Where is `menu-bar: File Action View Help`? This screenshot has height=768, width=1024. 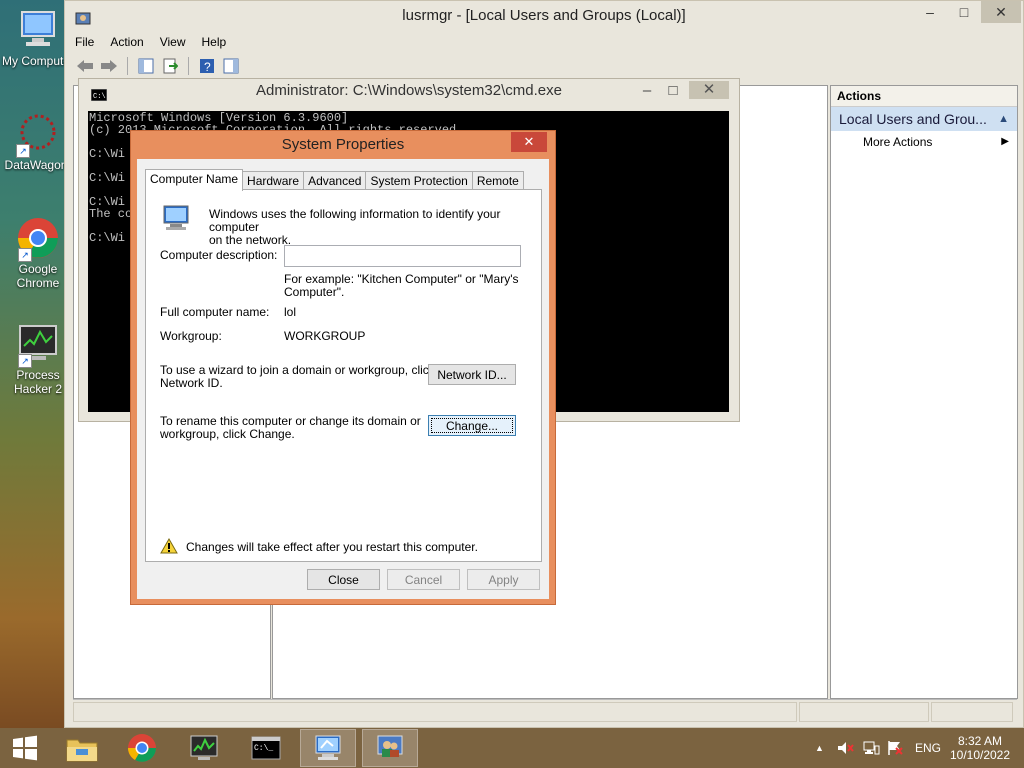
menu-bar: File Action View Help is located at coordinates (544, 42).